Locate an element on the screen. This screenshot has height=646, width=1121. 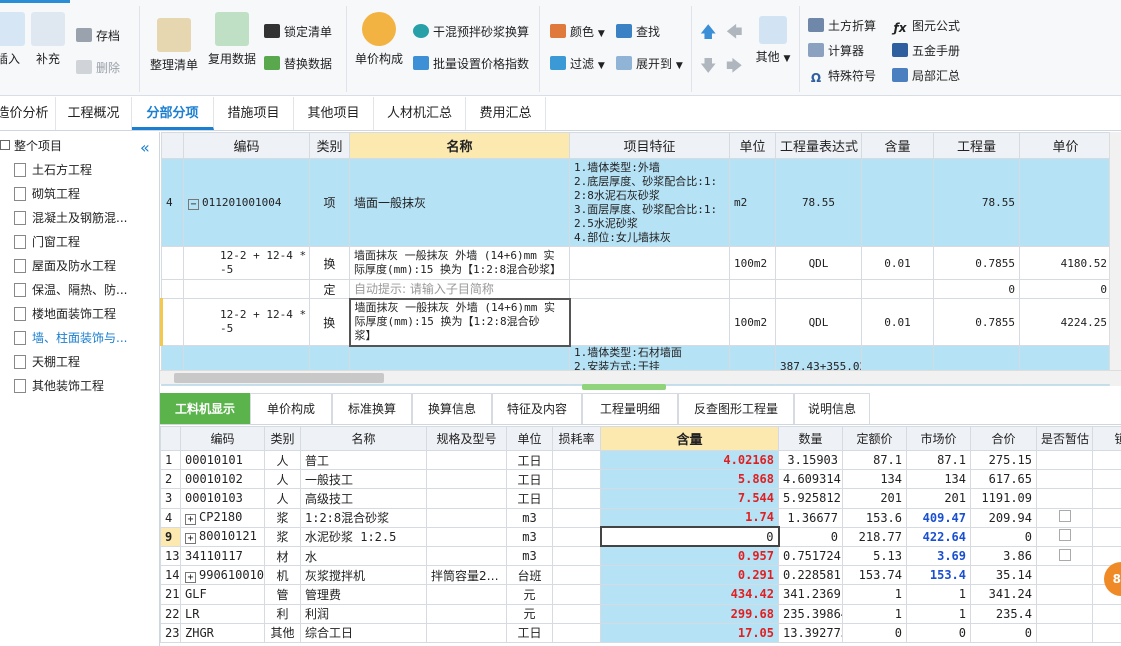
total-cell: 617.65 is located at coordinates (1003, 479).